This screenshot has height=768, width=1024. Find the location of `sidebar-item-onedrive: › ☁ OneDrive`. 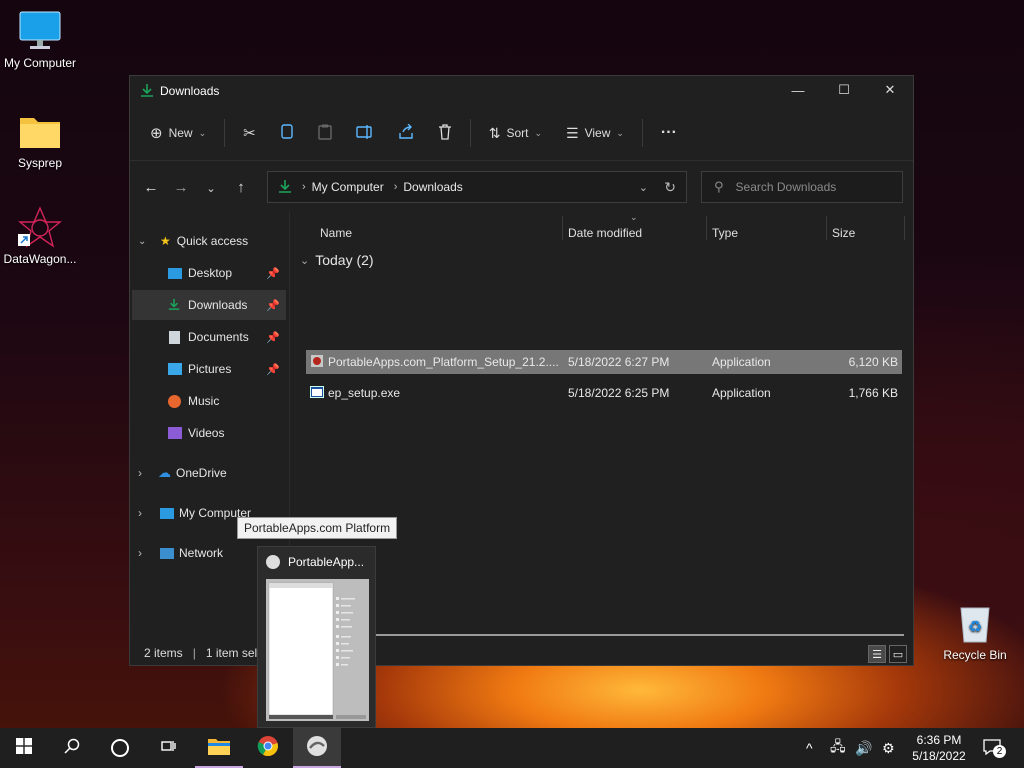

sidebar-item-onedrive: › ☁ OneDrive is located at coordinates (182, 473).